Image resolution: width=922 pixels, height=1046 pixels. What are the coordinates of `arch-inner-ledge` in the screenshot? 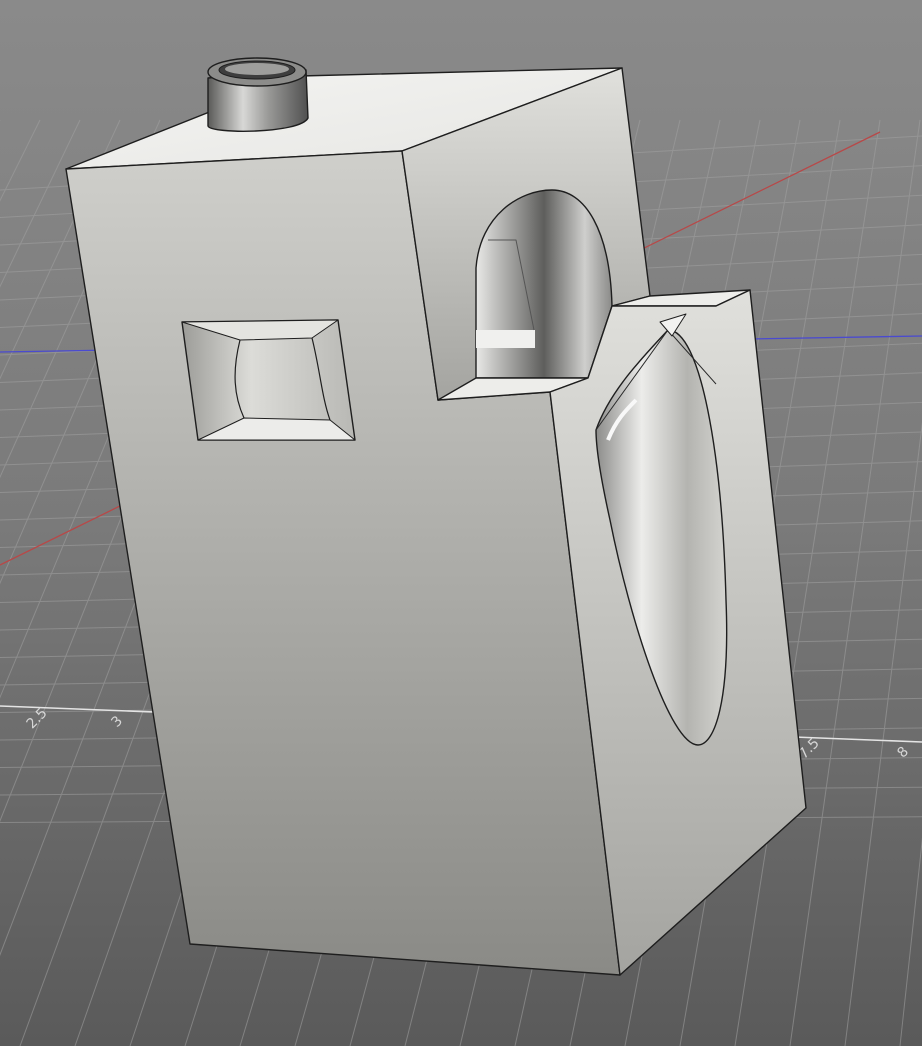 It's located at (505, 339).